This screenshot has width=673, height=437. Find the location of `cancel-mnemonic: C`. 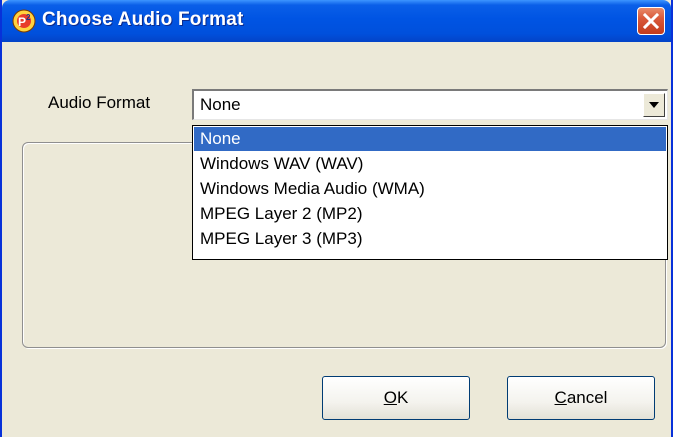

cancel-mnemonic: C is located at coordinates (560, 397).